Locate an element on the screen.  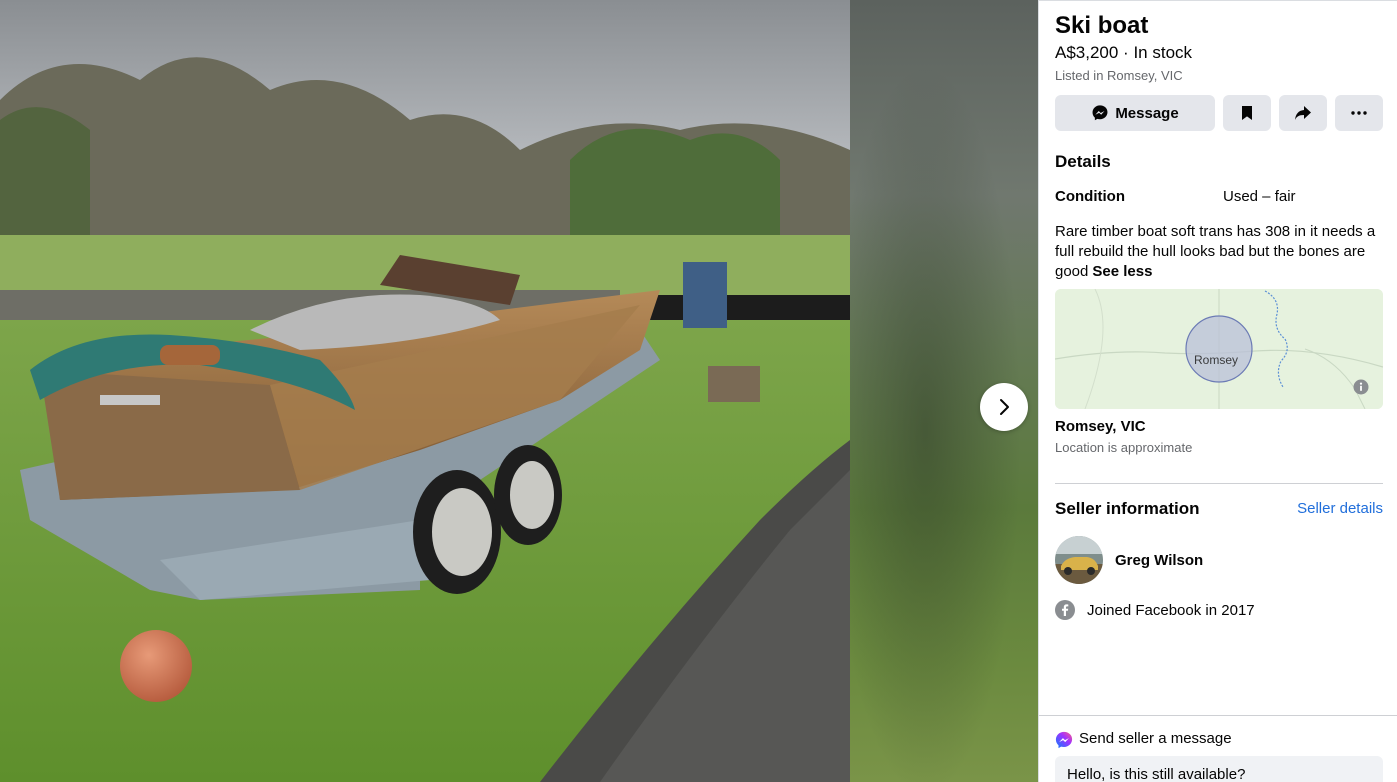
send-message-label: Send seller a message is located at coordinates (1155, 738).